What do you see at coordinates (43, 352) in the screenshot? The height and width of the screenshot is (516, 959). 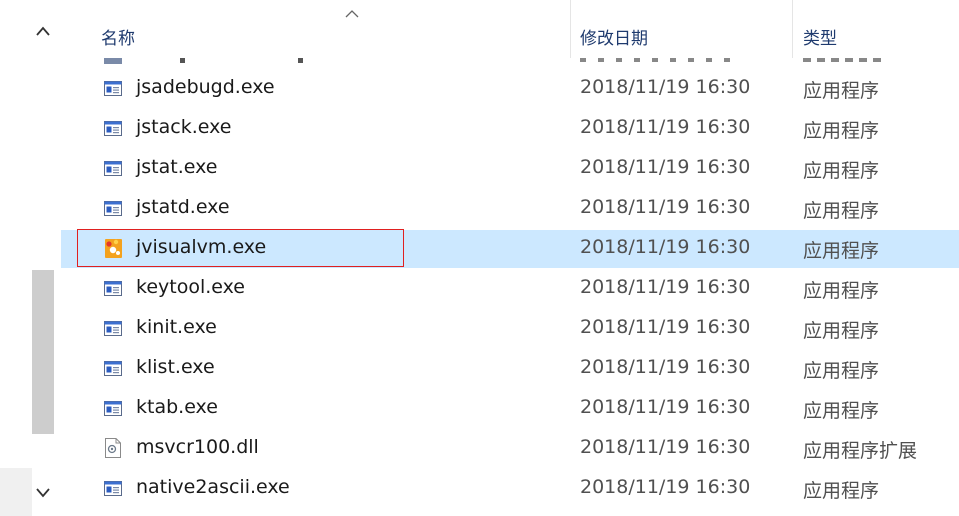 I see `scrollbar-thumb` at bounding box center [43, 352].